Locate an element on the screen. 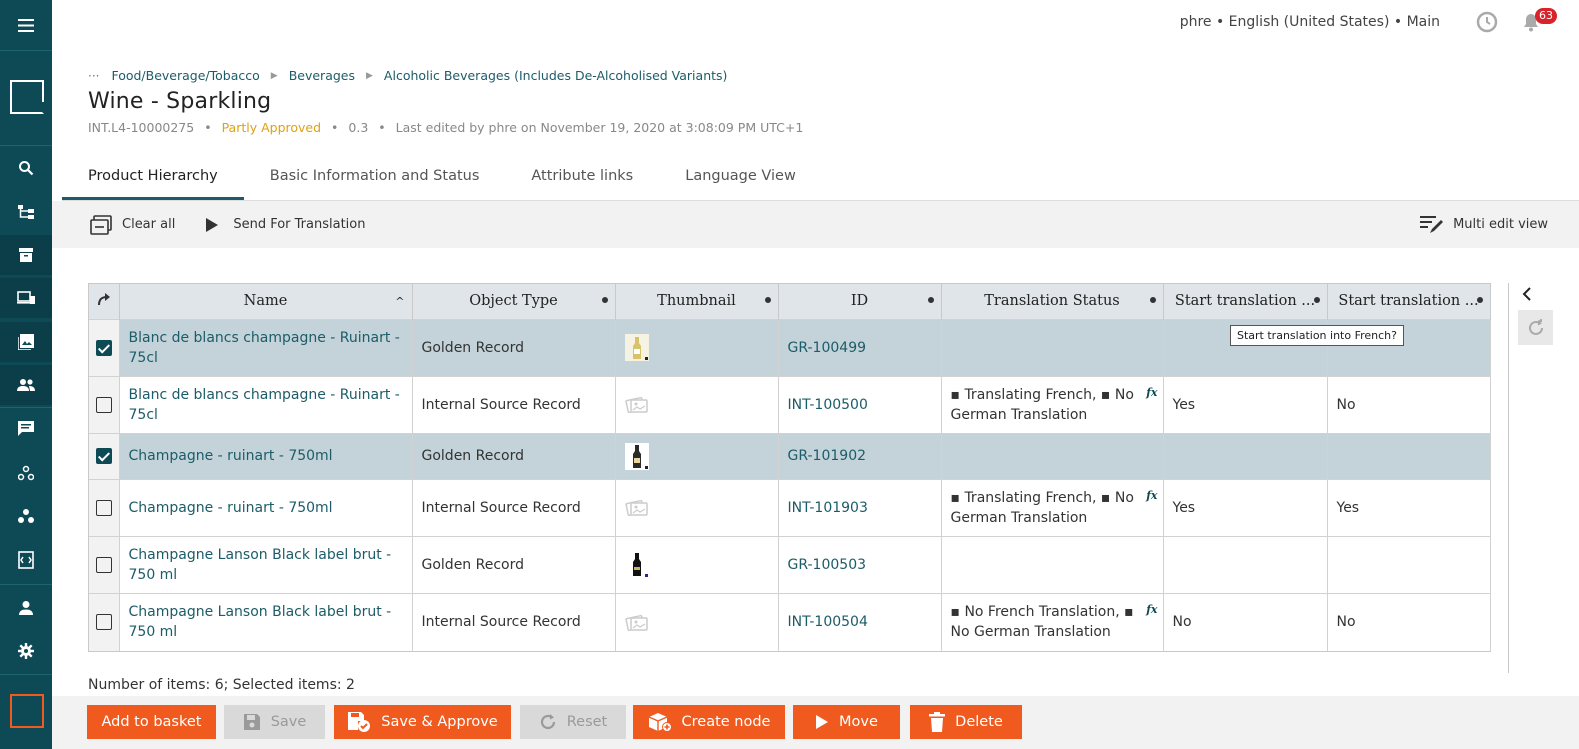  user-context: phre • English (United States) • Main is located at coordinates (1310, 22).